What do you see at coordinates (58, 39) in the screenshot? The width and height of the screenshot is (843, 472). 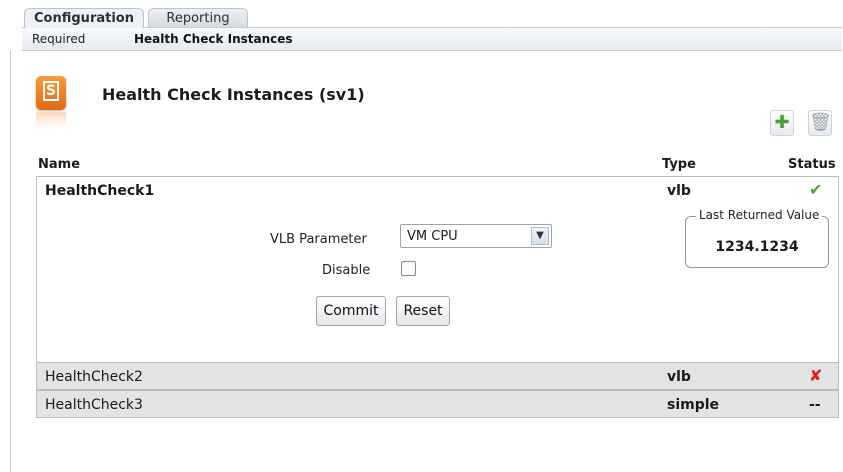 I see `subtab-required: Required` at bounding box center [58, 39].